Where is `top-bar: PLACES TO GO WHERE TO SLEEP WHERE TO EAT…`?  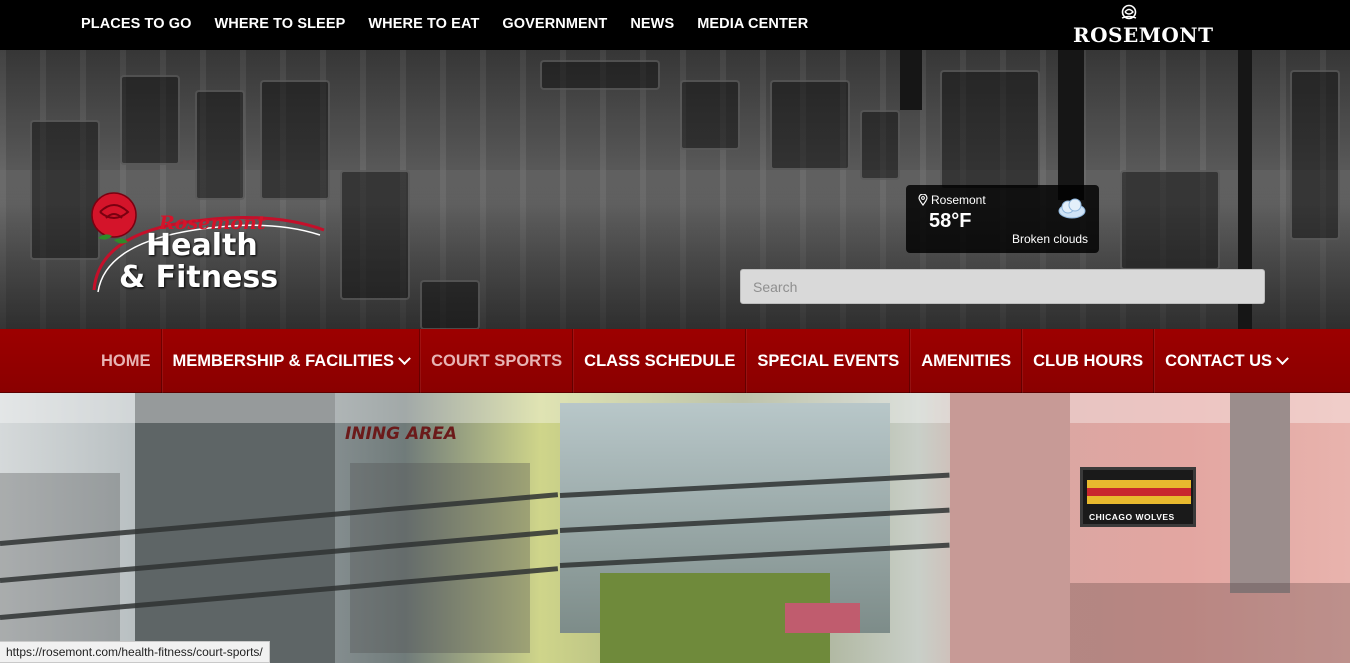
top-bar: PLACES TO GO WHERE TO SLEEP WHERE TO EAT… is located at coordinates (675, 25).